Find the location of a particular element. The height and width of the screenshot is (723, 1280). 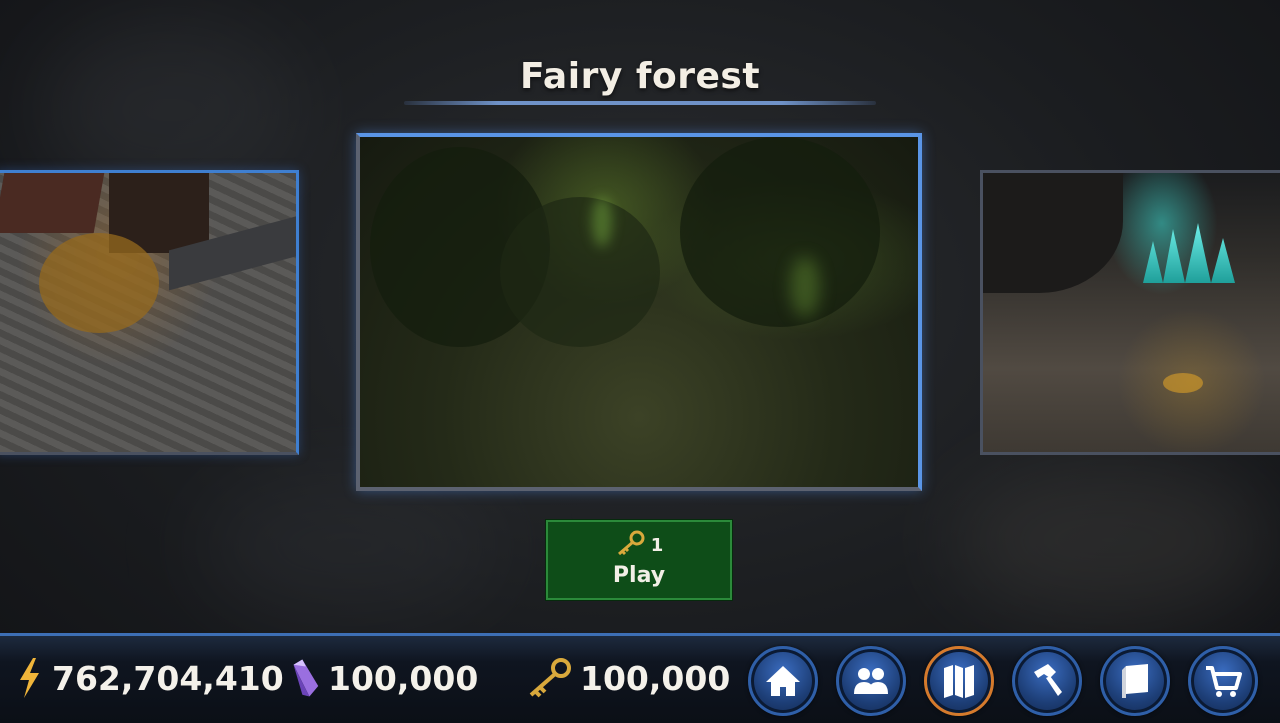

crystal-icon is located at coordinates (305, 678).